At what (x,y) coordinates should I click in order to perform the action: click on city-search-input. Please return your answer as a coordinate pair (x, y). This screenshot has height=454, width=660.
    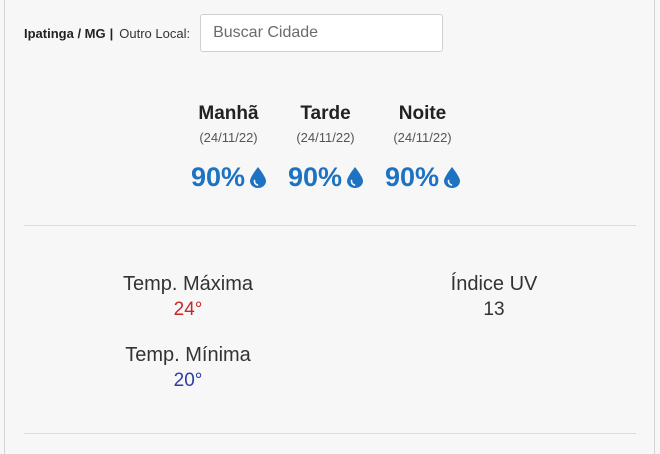
    Looking at the image, I should click on (322, 33).